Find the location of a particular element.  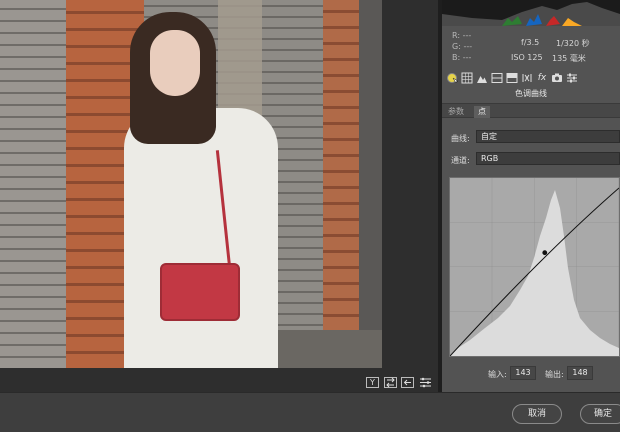

g-label: G: is located at coordinates (456, 46).